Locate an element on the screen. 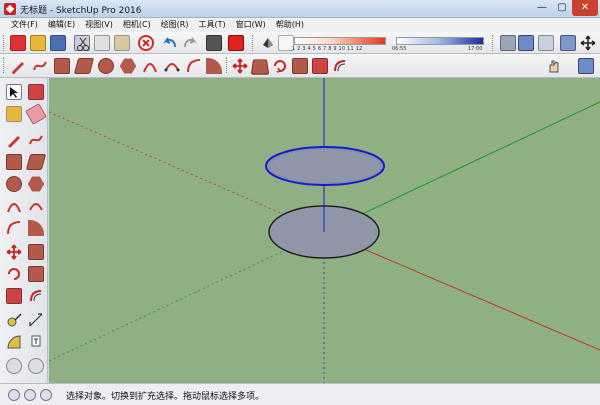  dimension-icon is located at coordinates (36, 320).